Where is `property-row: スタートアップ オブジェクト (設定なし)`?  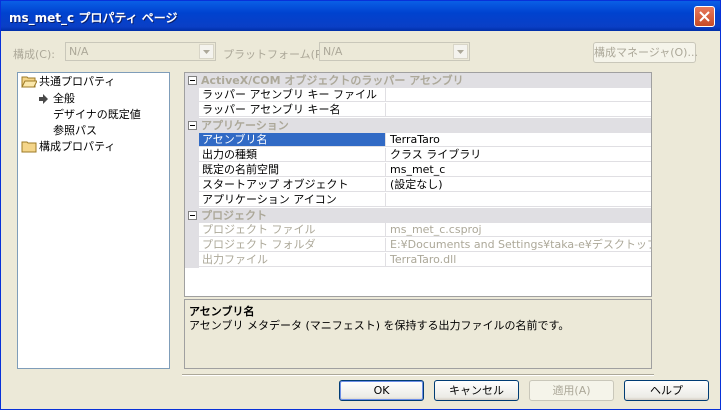
property-row: スタートアップ オブジェクト (設定なし) is located at coordinates (418, 185).